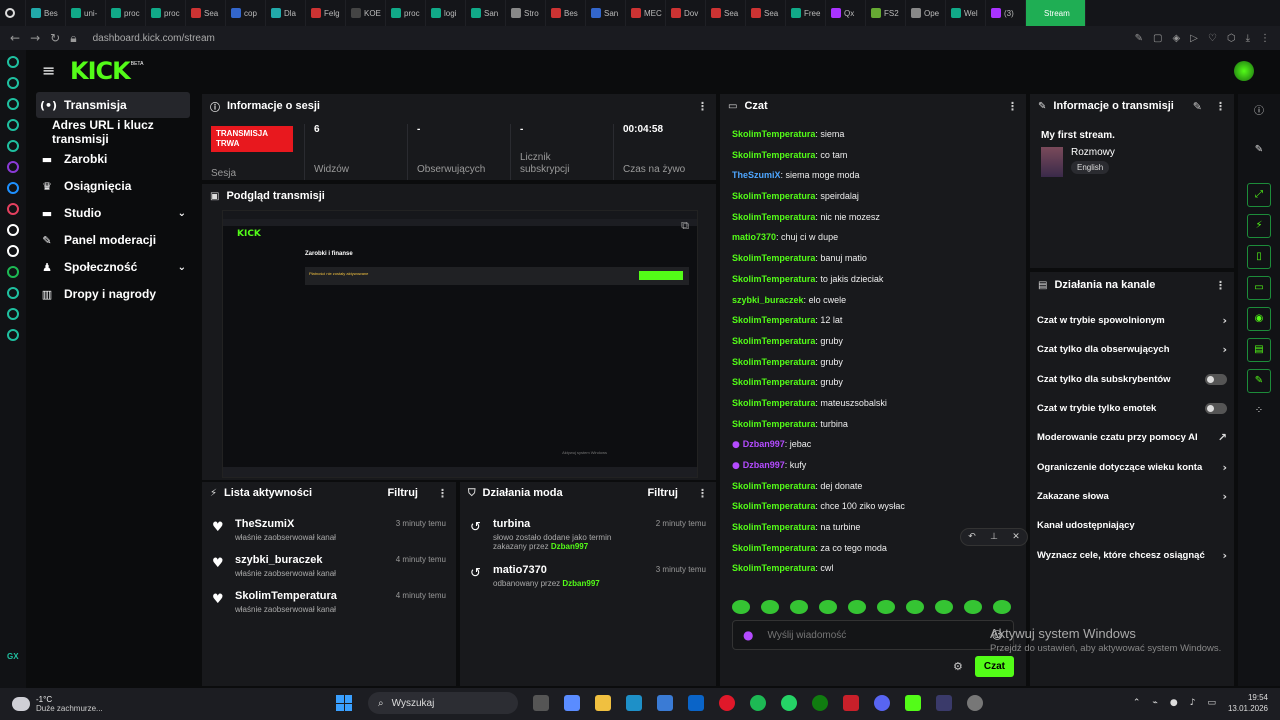 The image size is (1280, 720). What do you see at coordinates (1259, 113) in the screenshot?
I see `info-icon: ⓘ` at bounding box center [1259, 113].